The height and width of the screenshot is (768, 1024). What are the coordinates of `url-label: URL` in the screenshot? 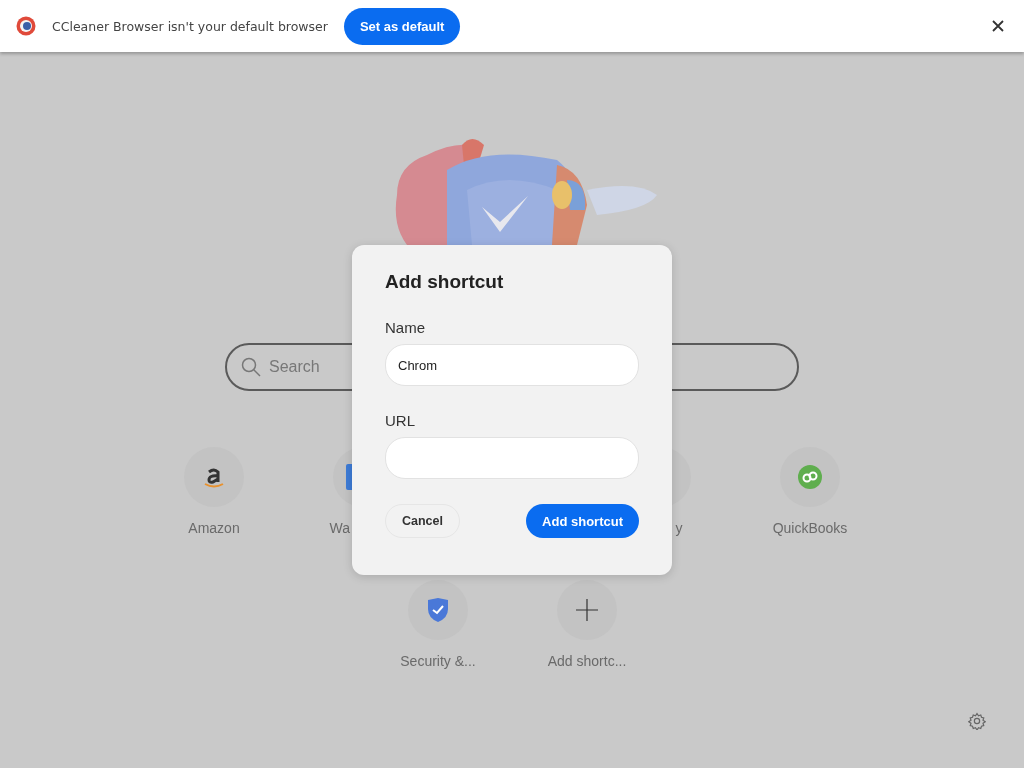 It's located at (400, 420).